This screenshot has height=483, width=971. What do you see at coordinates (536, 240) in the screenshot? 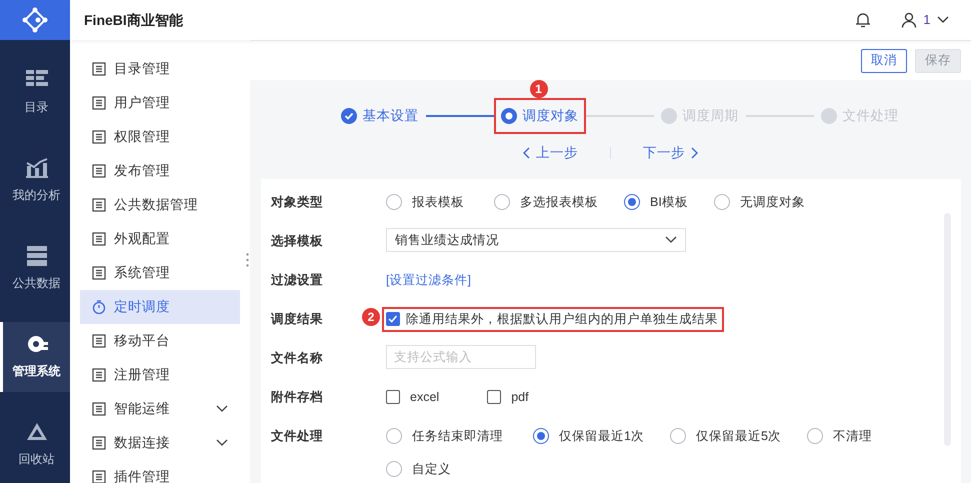
I see `template-dropdown: 销售业绩达成情况` at bounding box center [536, 240].